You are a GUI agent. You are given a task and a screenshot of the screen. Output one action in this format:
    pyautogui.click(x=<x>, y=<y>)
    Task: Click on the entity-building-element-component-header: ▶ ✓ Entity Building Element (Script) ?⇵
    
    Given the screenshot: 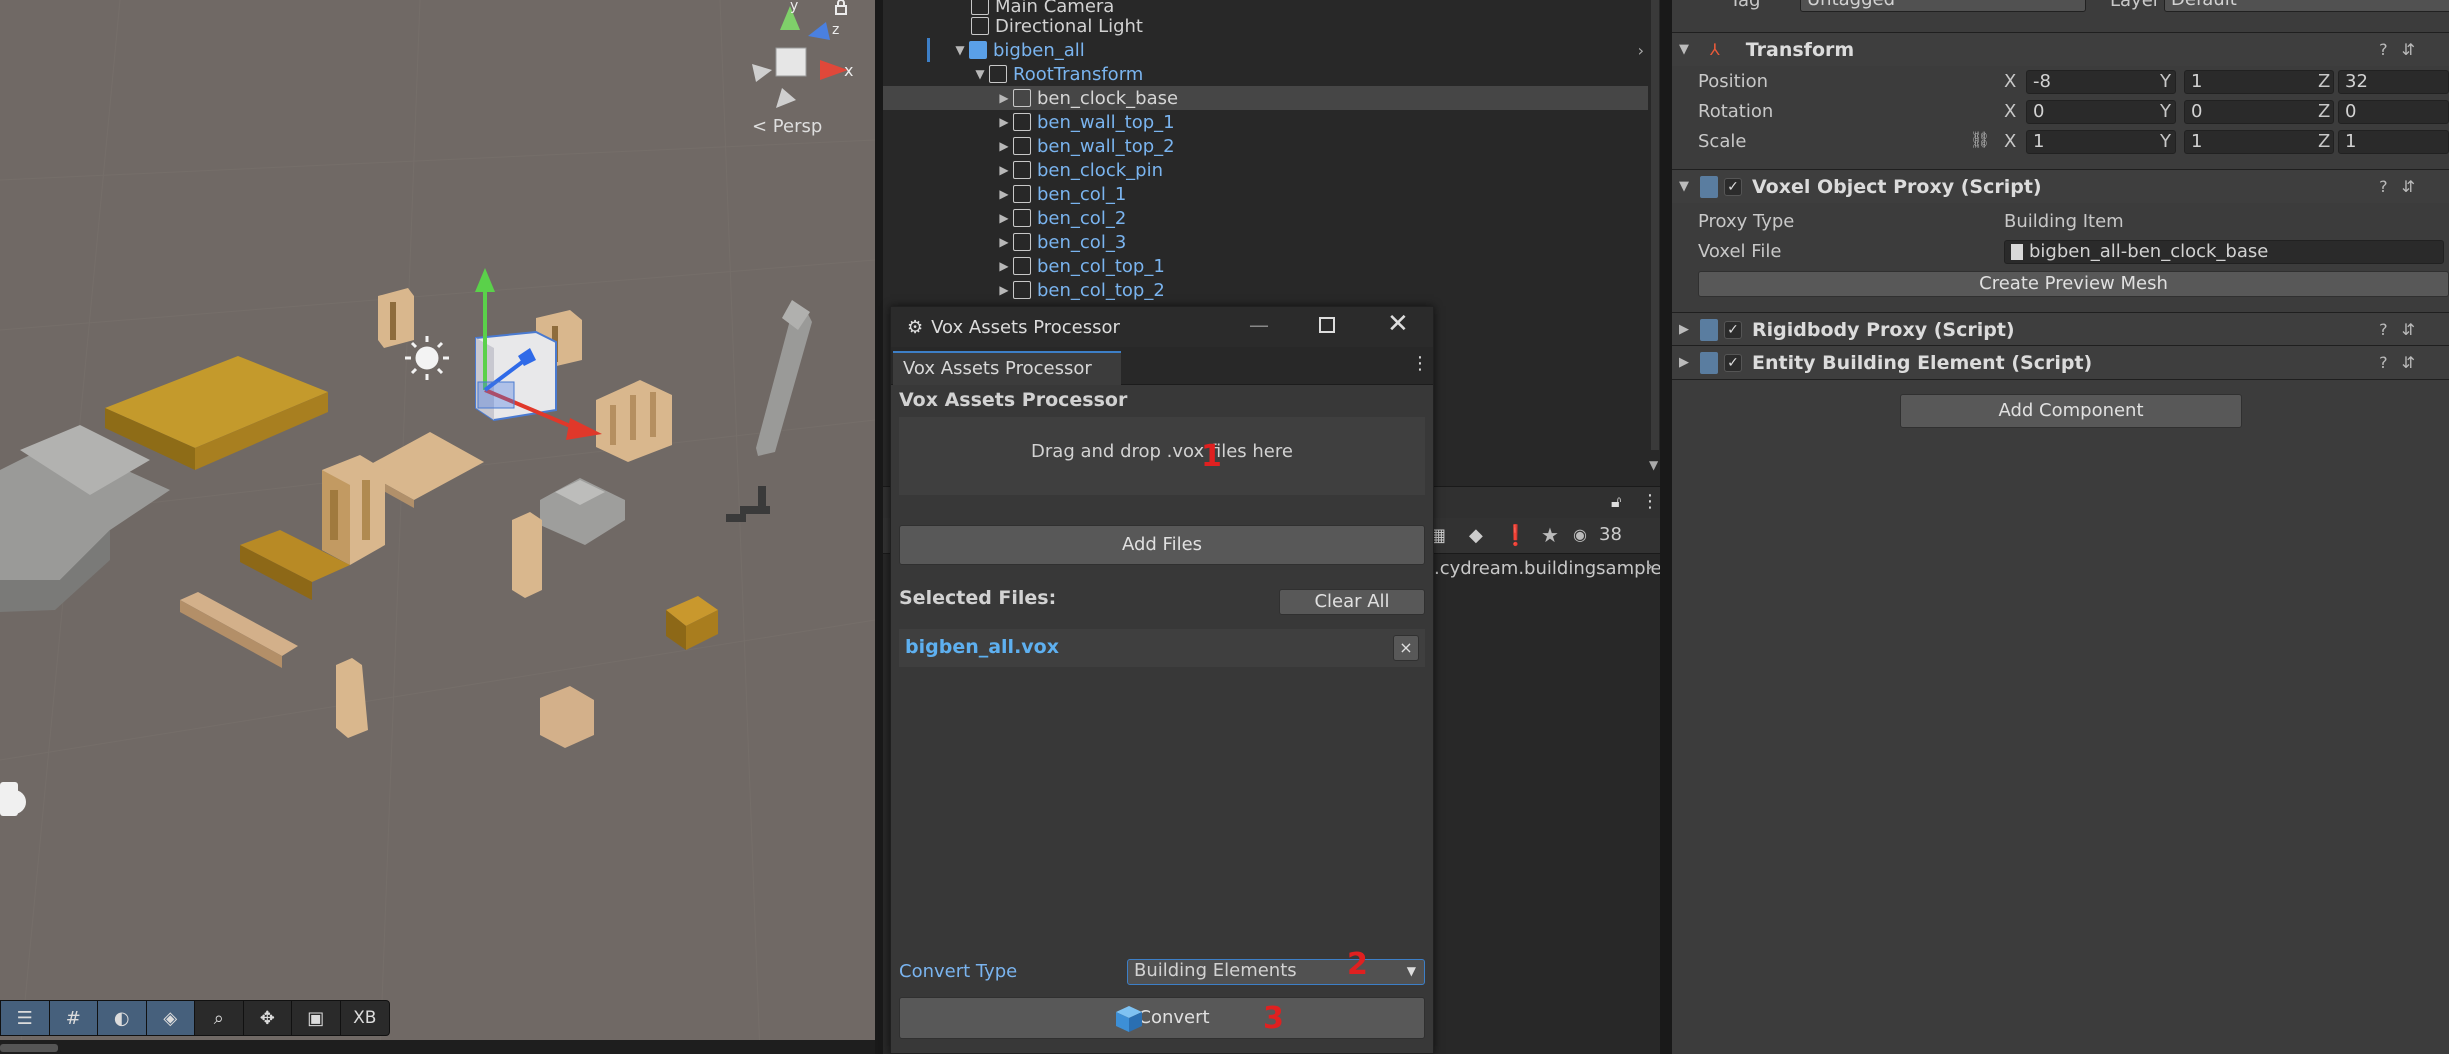 What is the action you would take?
    pyautogui.click(x=2060, y=362)
    